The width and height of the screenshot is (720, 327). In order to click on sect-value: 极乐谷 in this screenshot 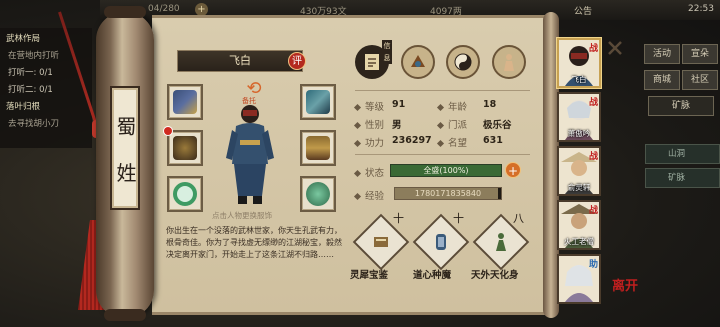, I will do `click(497, 125)`.